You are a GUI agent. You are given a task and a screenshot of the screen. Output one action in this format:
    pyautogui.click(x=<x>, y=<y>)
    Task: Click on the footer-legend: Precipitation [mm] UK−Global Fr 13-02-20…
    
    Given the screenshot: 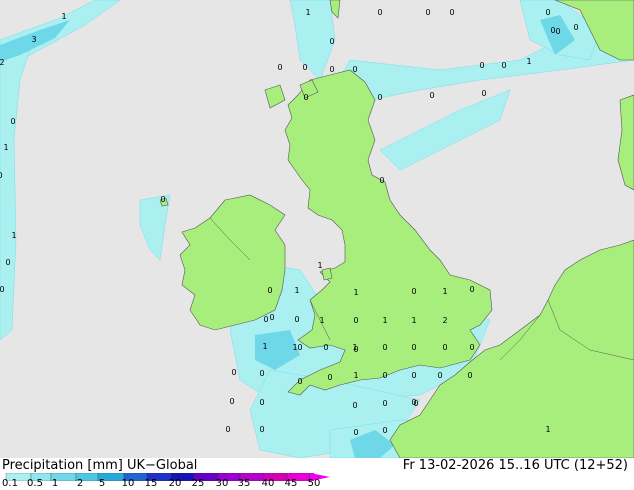 What is the action you would take?
    pyautogui.click(x=317, y=474)
    